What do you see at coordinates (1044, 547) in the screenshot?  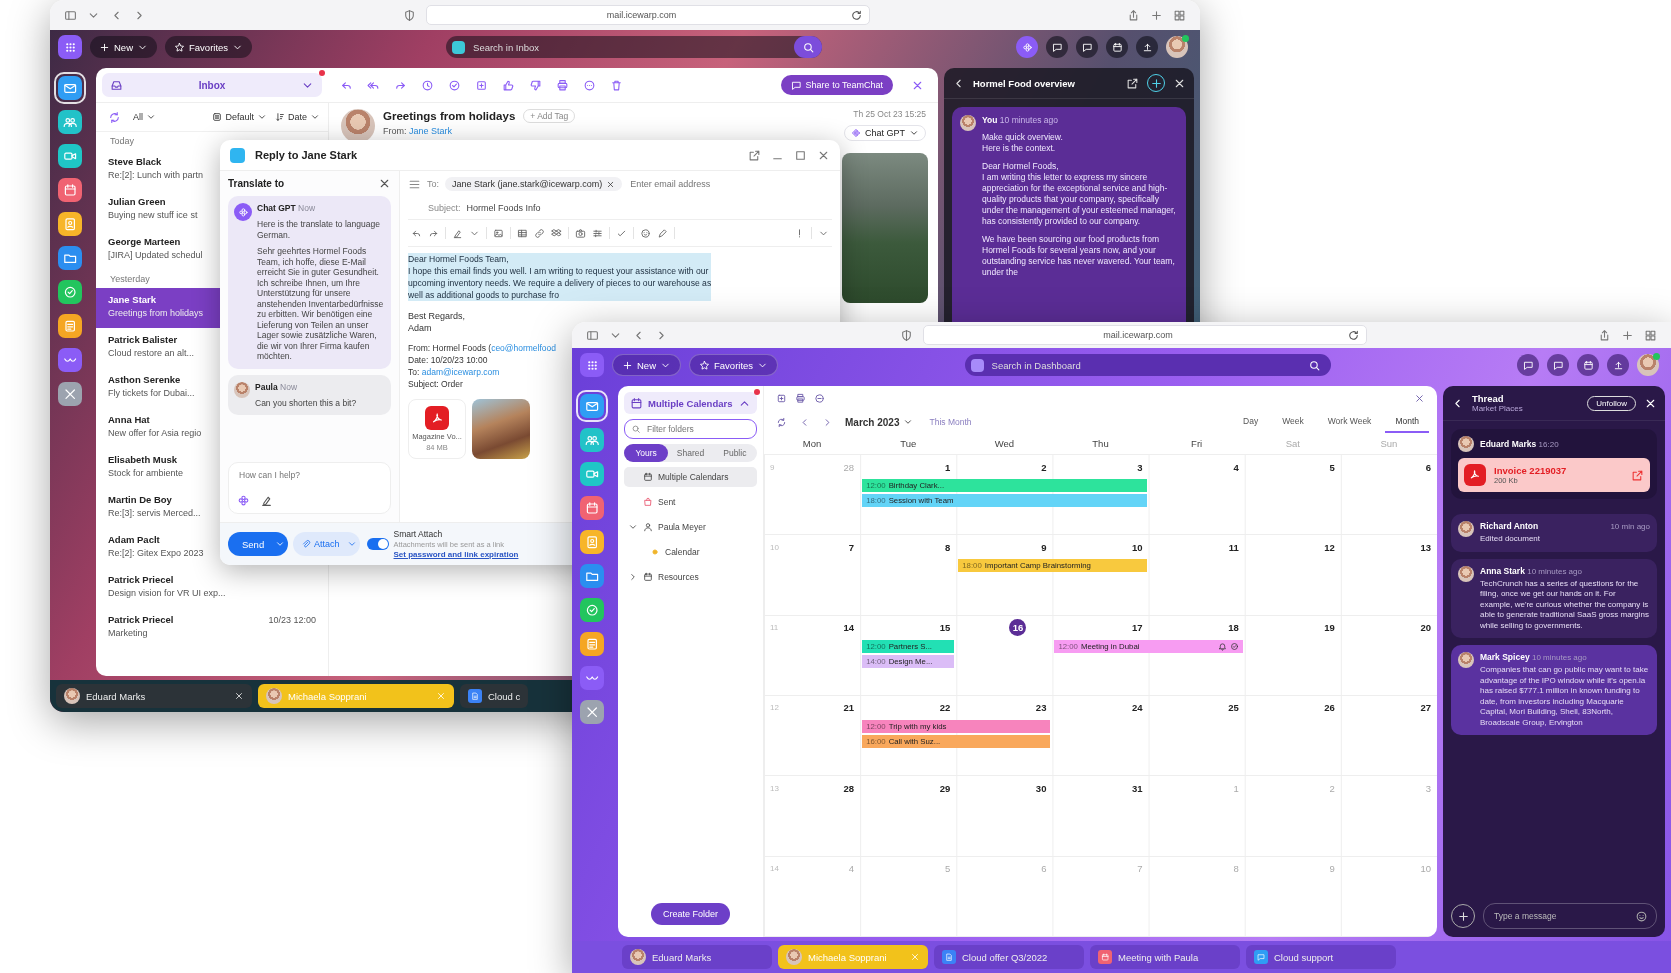 I see `day-number: 9` at bounding box center [1044, 547].